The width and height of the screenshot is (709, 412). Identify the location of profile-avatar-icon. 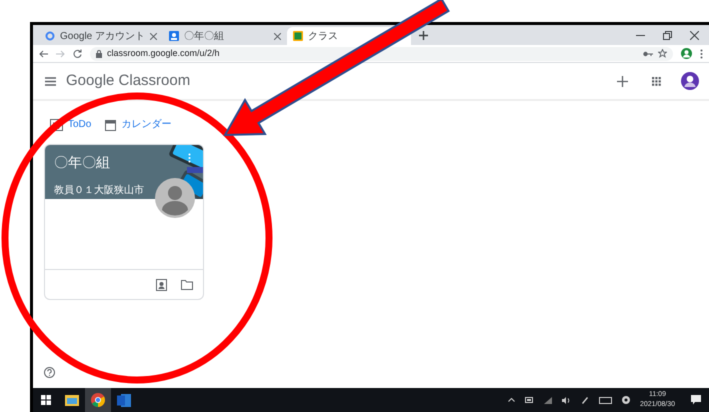
(686, 53).